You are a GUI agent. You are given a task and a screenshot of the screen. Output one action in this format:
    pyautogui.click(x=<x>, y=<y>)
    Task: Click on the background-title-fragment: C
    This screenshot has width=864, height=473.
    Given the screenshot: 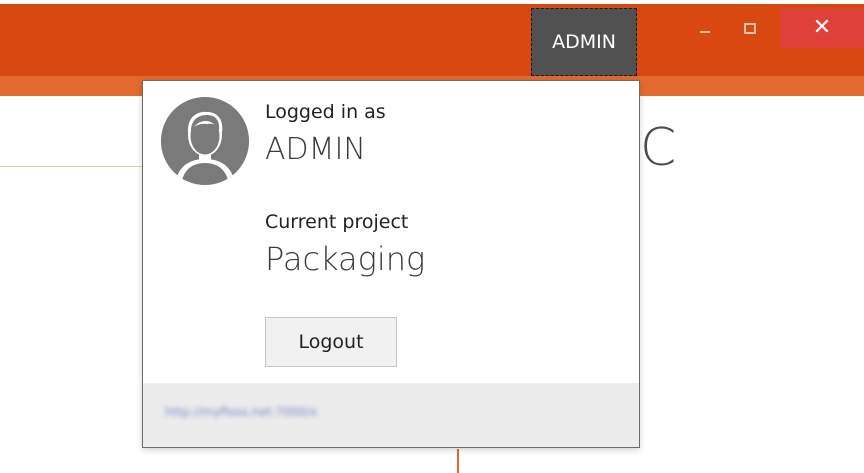 What is the action you would take?
    pyautogui.click(x=658, y=148)
    